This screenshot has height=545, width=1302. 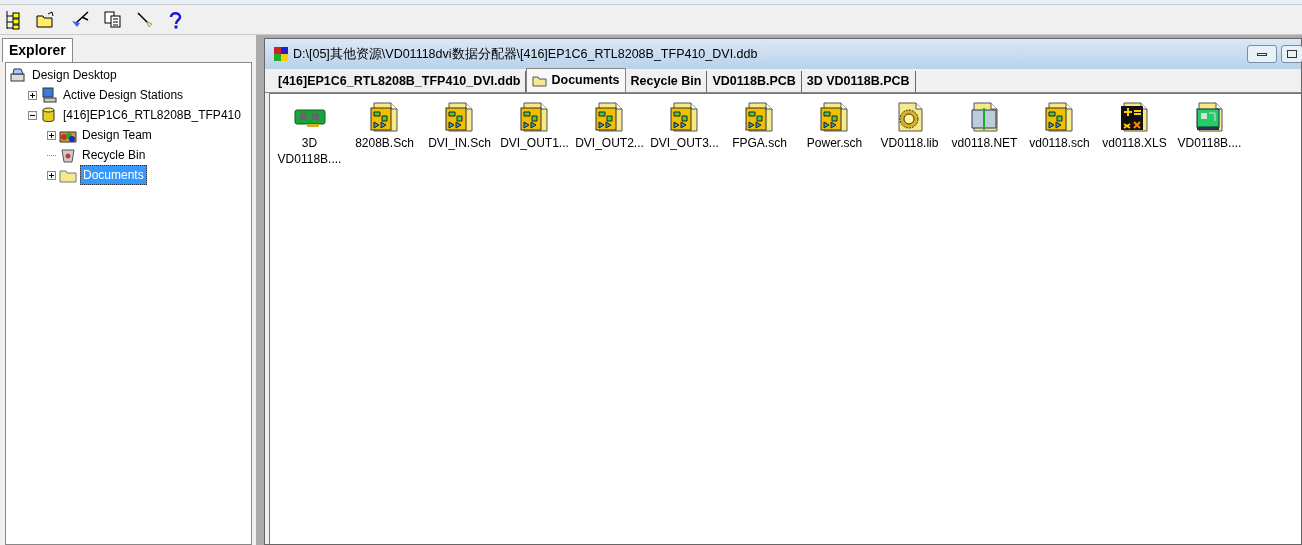 What do you see at coordinates (909, 143) in the screenshot?
I see `file-name: VD0118.lib` at bounding box center [909, 143].